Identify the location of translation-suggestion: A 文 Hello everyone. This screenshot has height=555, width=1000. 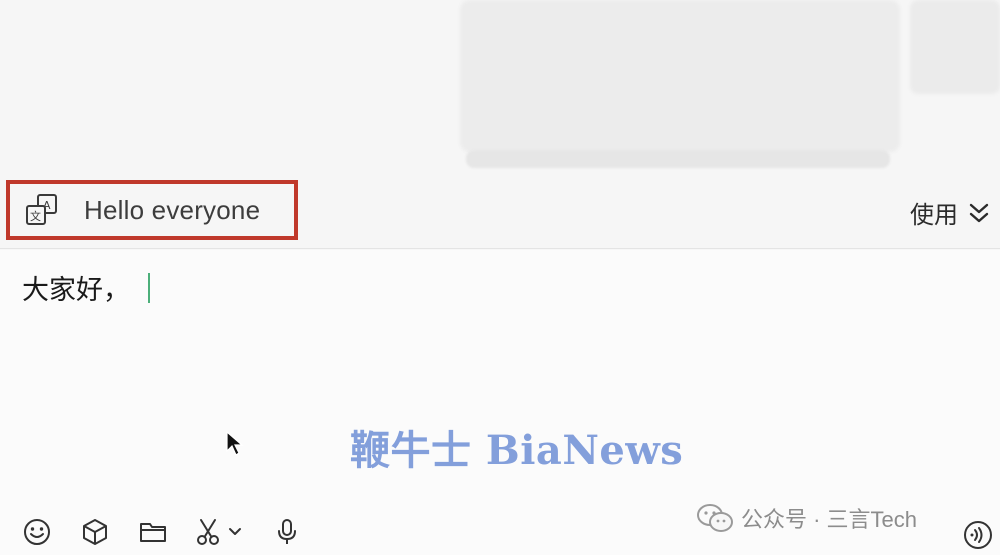
(152, 210).